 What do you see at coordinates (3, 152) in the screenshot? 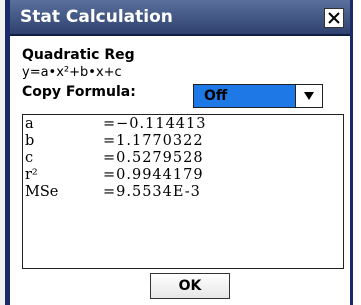
I see `background-edge` at bounding box center [3, 152].